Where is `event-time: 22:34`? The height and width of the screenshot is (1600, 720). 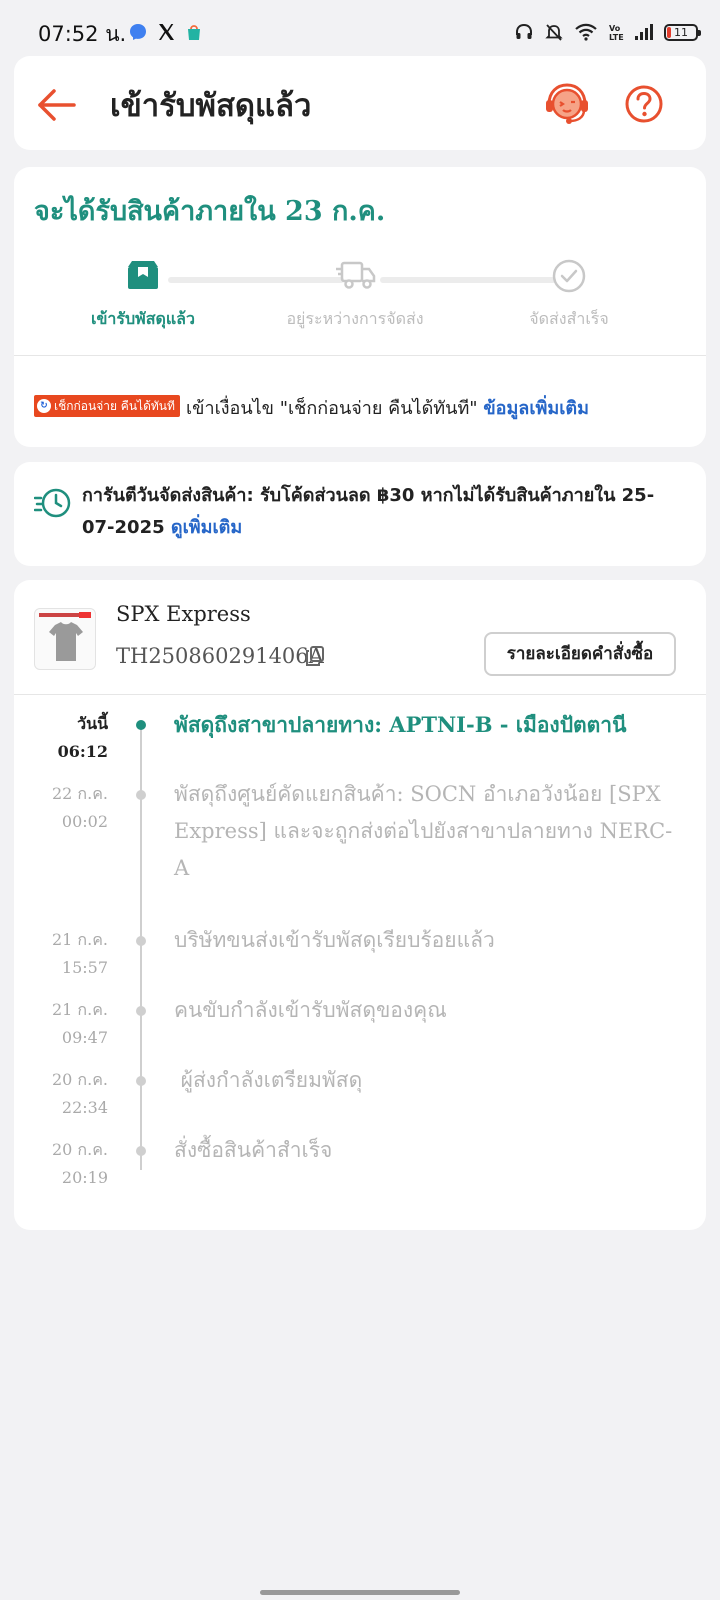
event-time: 22:34 is located at coordinates (84, 1107).